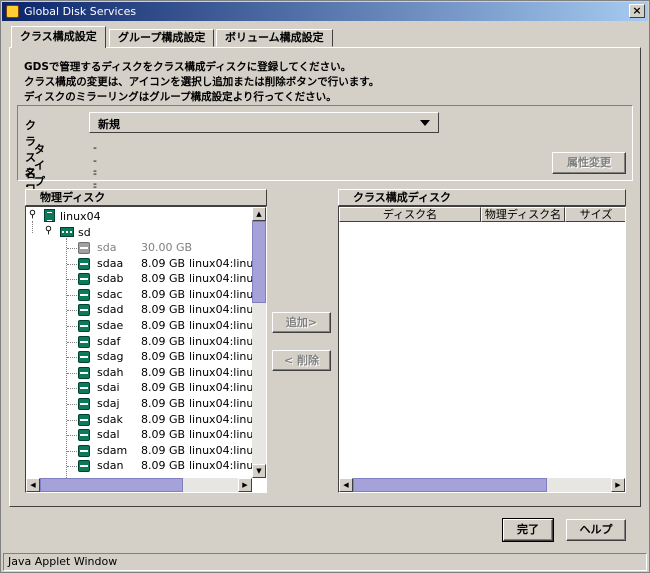 The height and width of the screenshot is (573, 650). What do you see at coordinates (110, 263) in the screenshot?
I see `disk-name: sdaa` at bounding box center [110, 263].